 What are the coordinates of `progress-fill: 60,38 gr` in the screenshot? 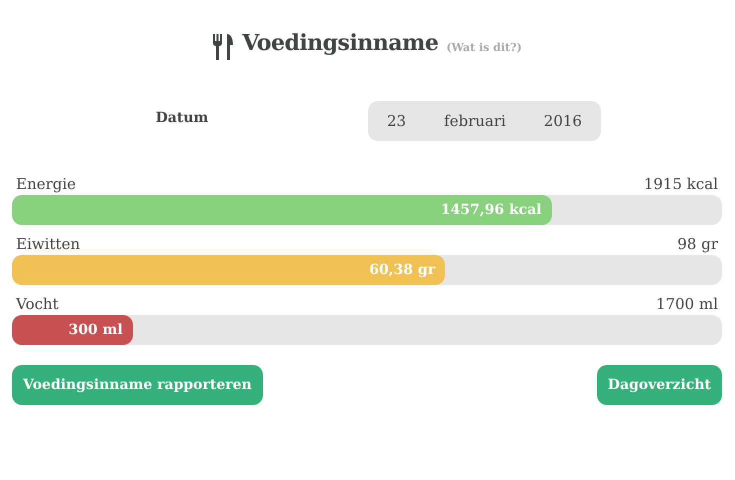 It's located at (229, 270).